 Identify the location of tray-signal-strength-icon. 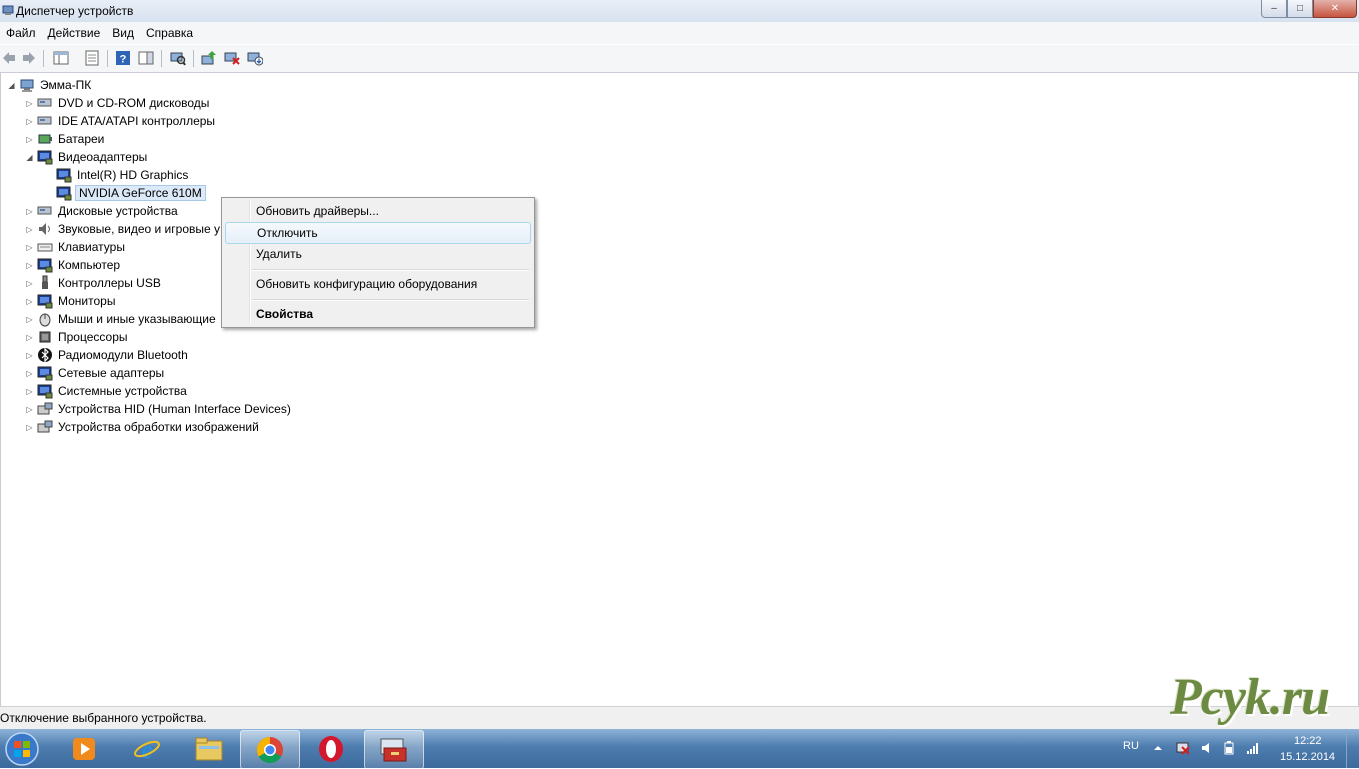
(1253, 748).